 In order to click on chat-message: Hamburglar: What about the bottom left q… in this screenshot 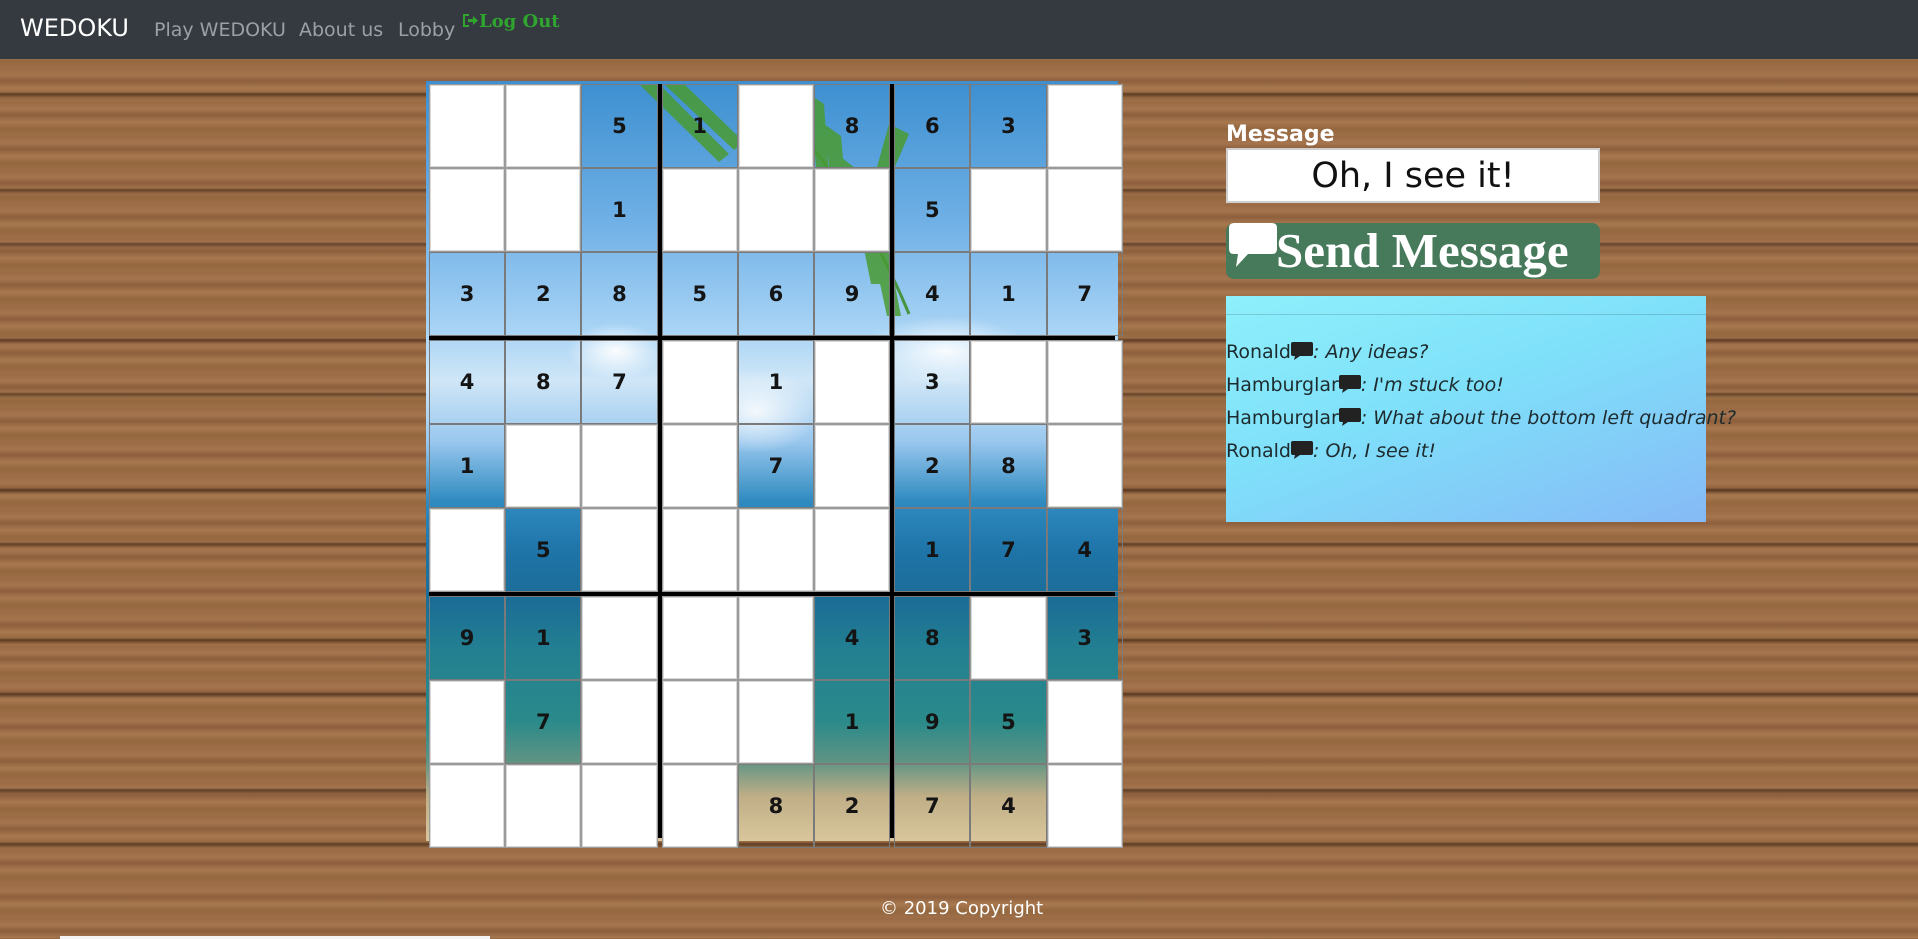, I will do `click(1481, 418)`.